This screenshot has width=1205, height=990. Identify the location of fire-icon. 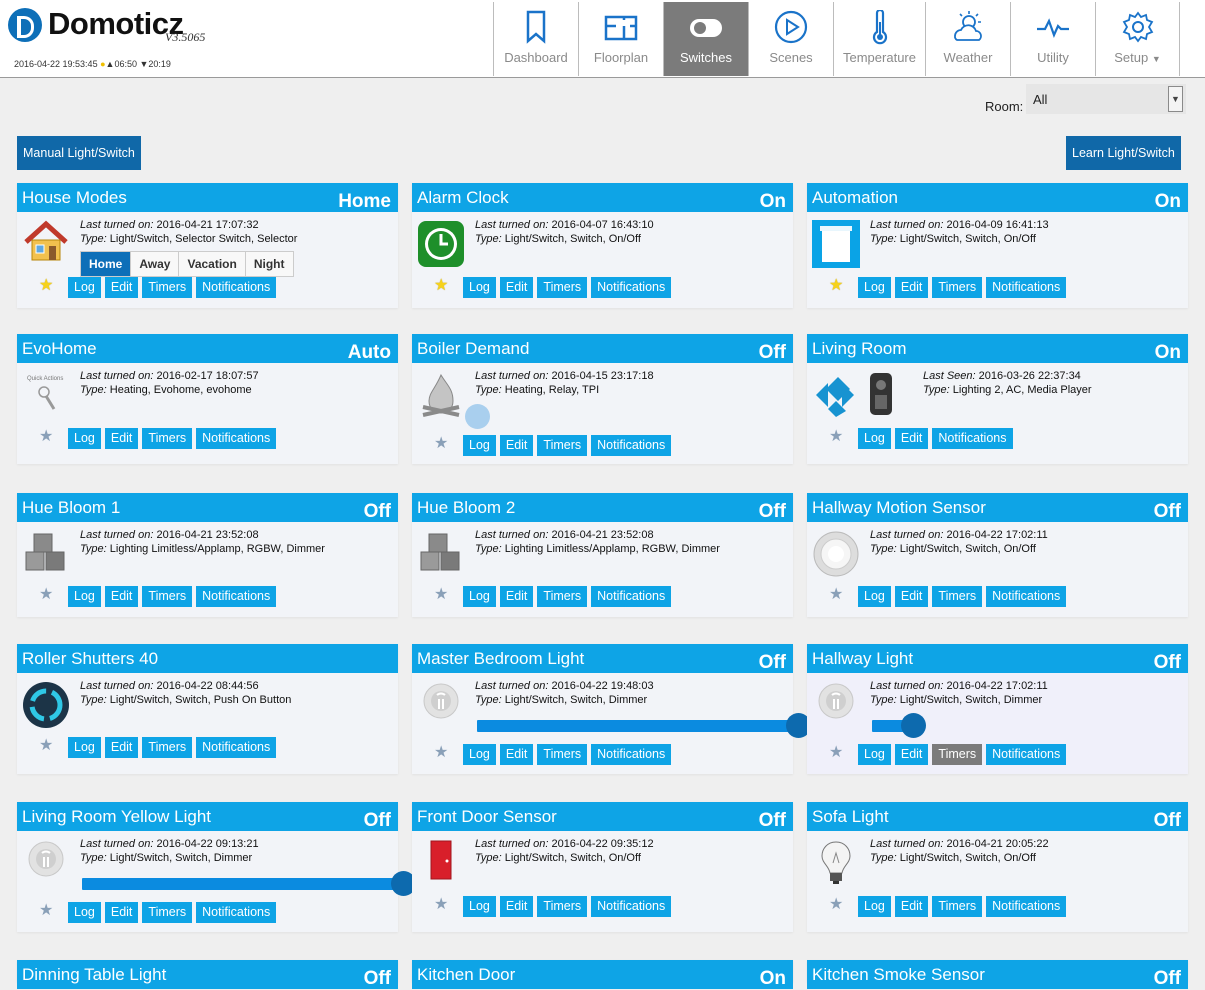
(442, 395).